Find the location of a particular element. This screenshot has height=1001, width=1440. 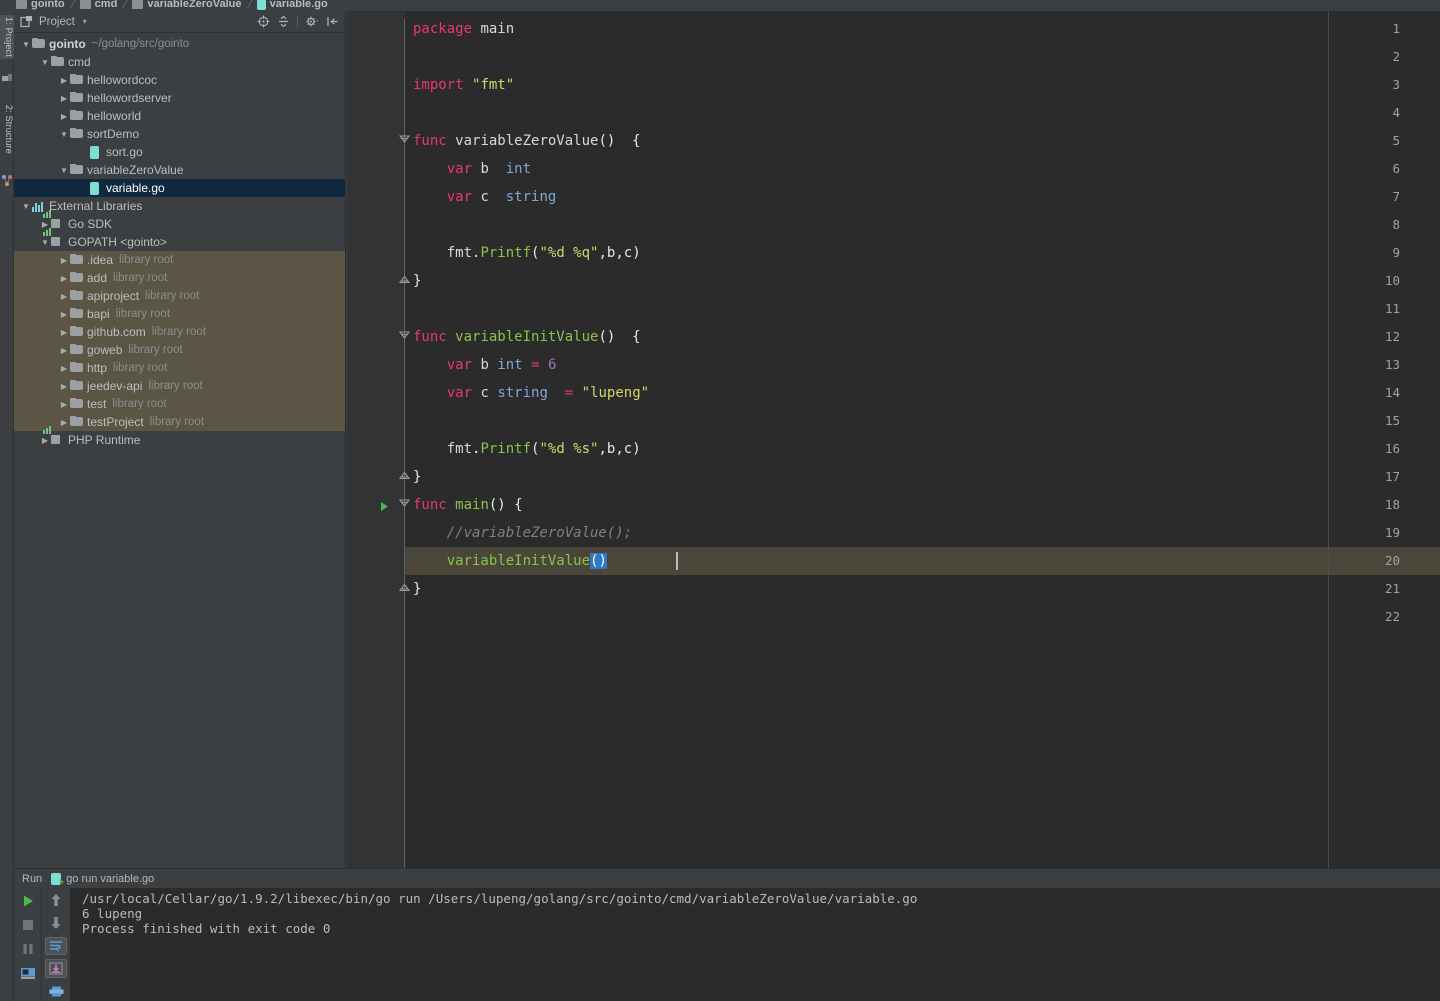

breadcrumb-item-label: variableZeroValue is located at coordinates (194, 5).